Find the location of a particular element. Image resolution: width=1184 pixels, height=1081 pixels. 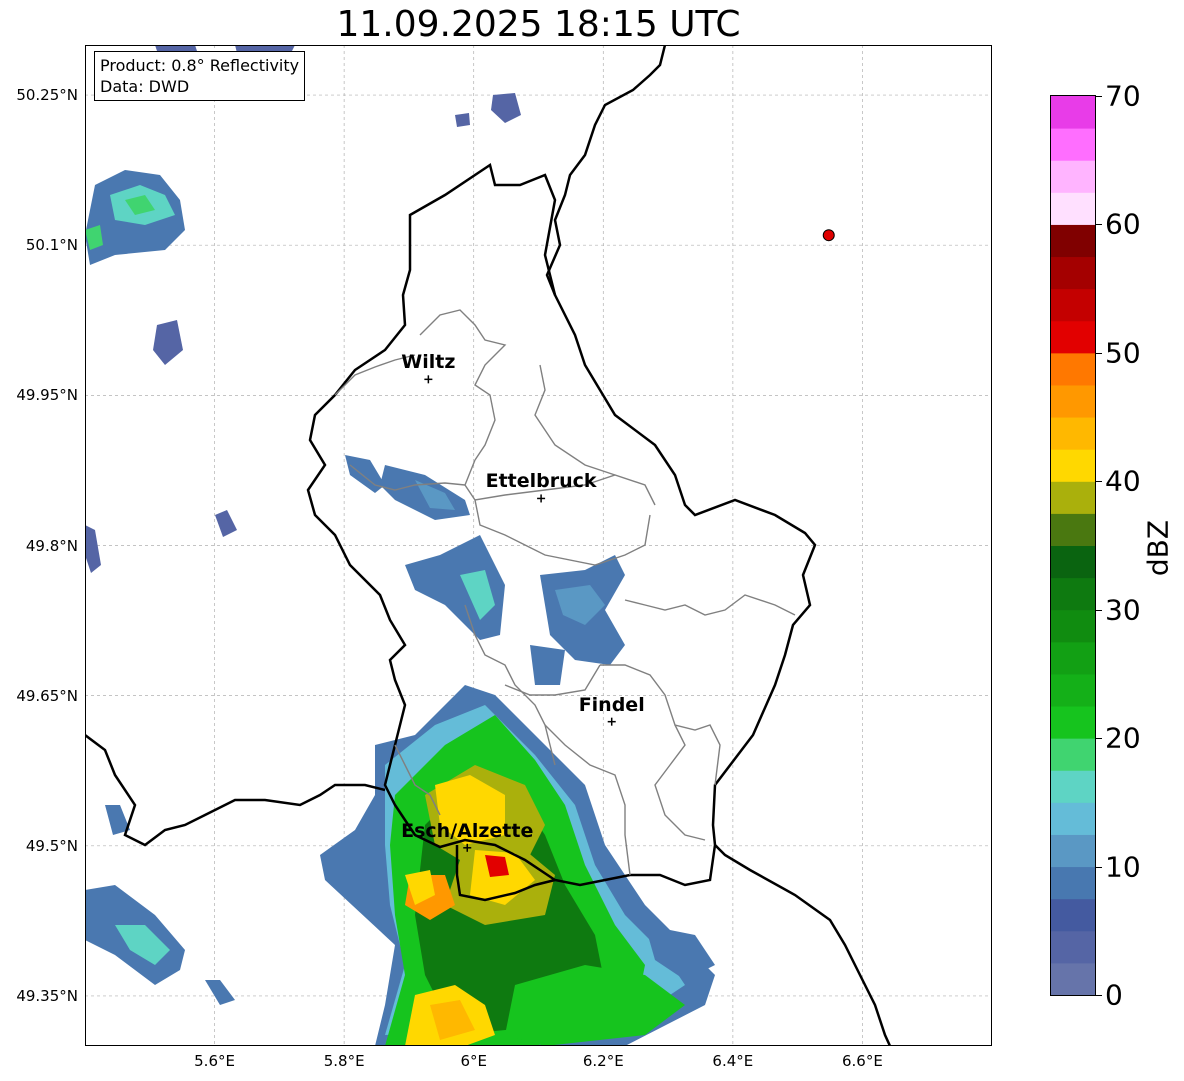

lon-tick-label: 6.6°E is located at coordinates (862, 1061).